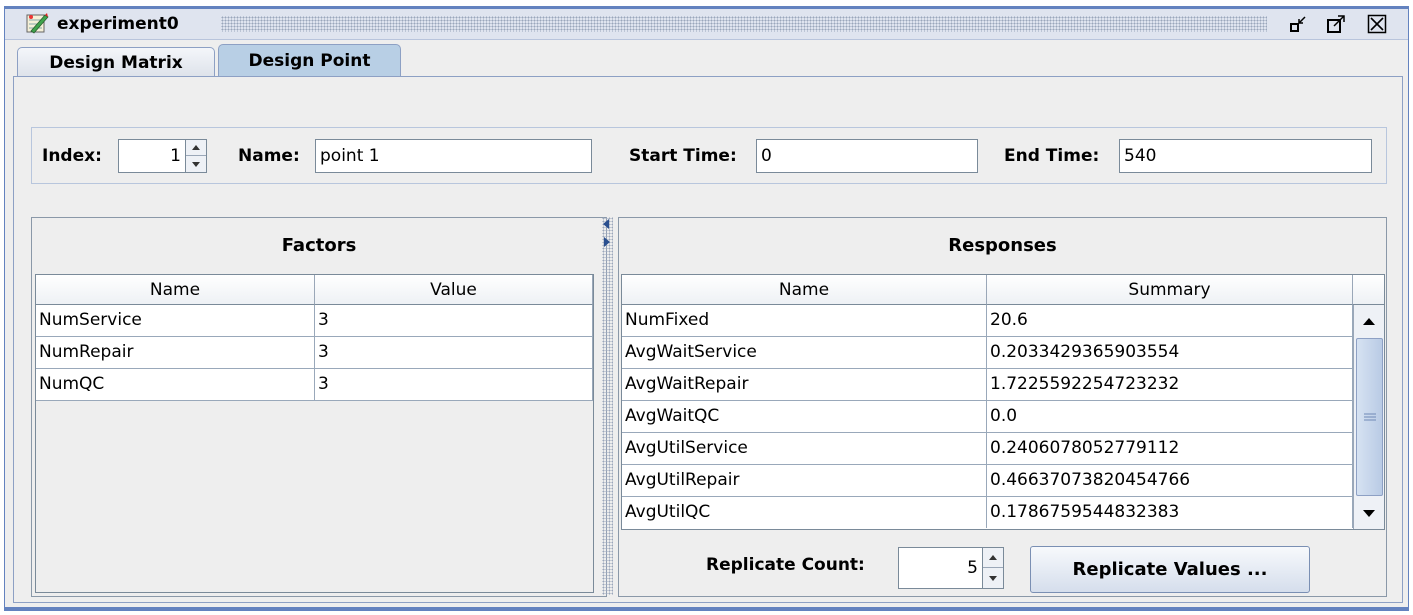 The image size is (1413, 615). Describe the element at coordinates (175, 384) in the screenshot. I see `factor-name-cell: NumQC` at that location.